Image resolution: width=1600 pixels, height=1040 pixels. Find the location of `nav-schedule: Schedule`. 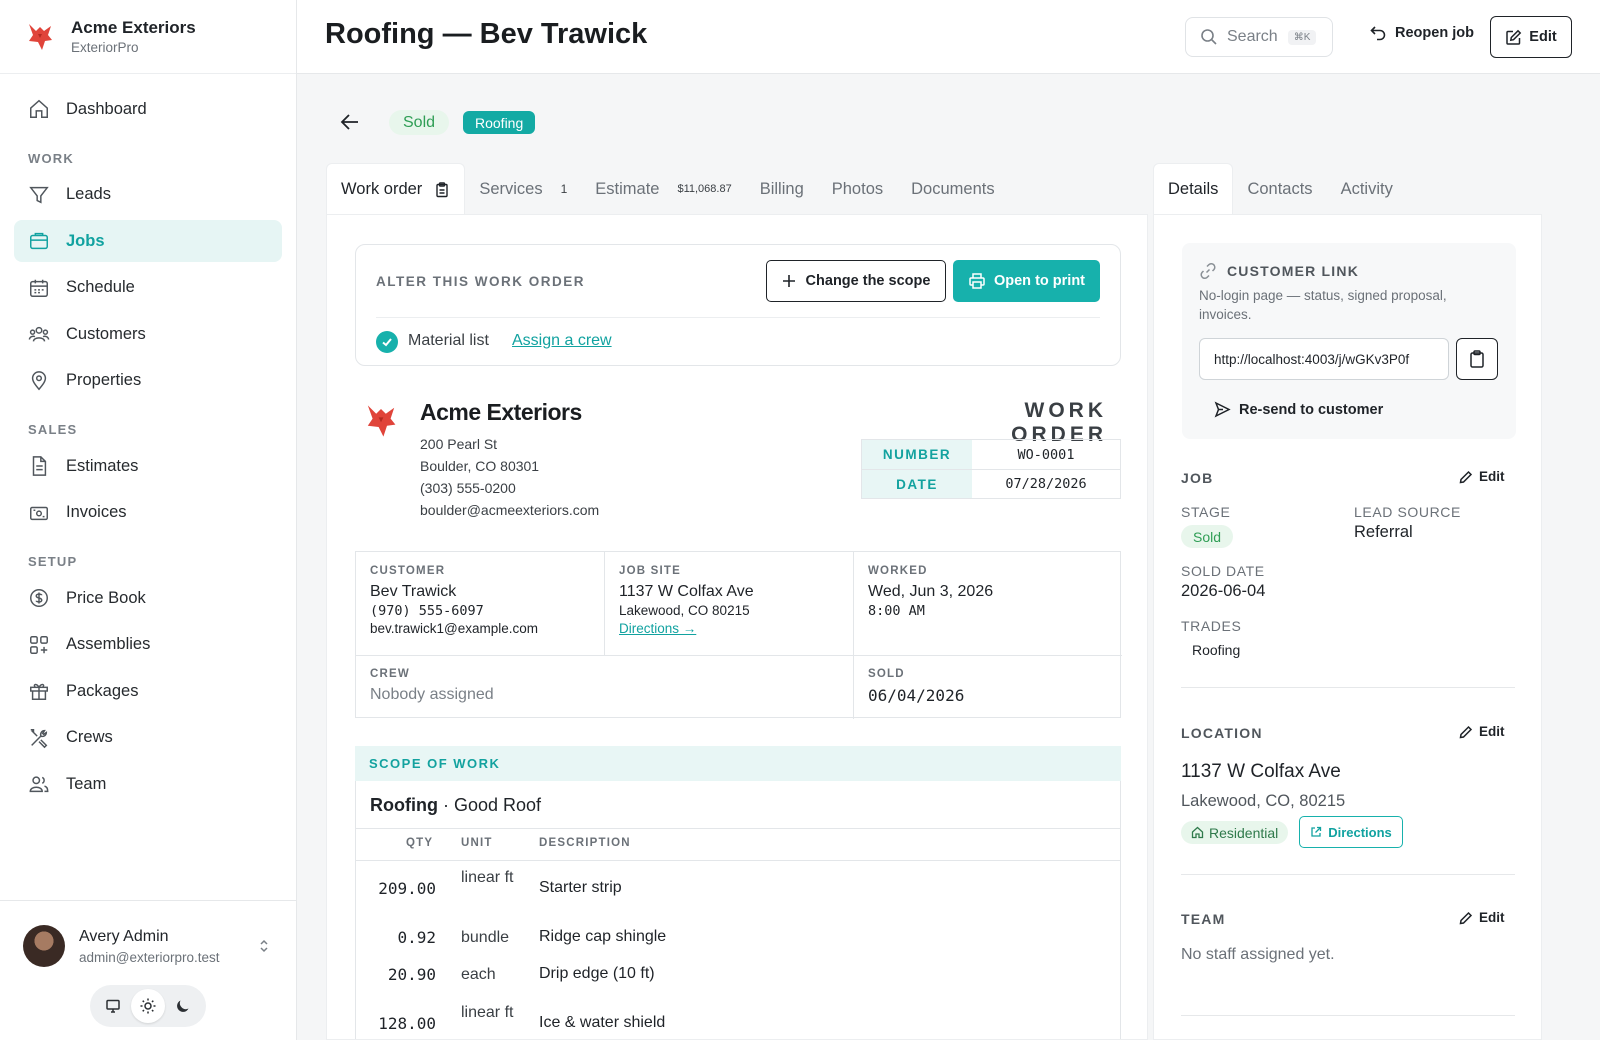

nav-schedule: Schedule is located at coordinates (148, 288).